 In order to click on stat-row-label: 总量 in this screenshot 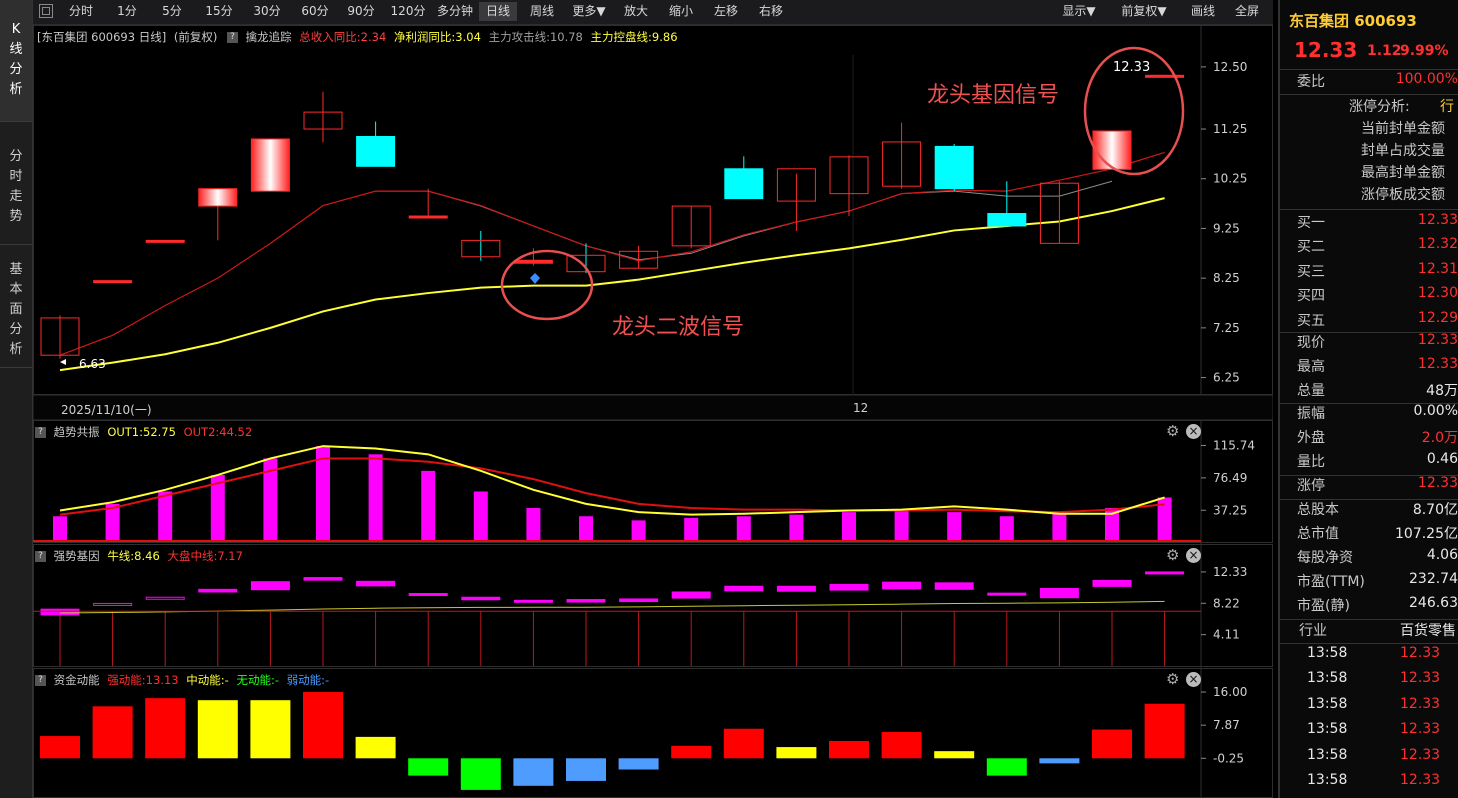, I will do `click(1311, 391)`.